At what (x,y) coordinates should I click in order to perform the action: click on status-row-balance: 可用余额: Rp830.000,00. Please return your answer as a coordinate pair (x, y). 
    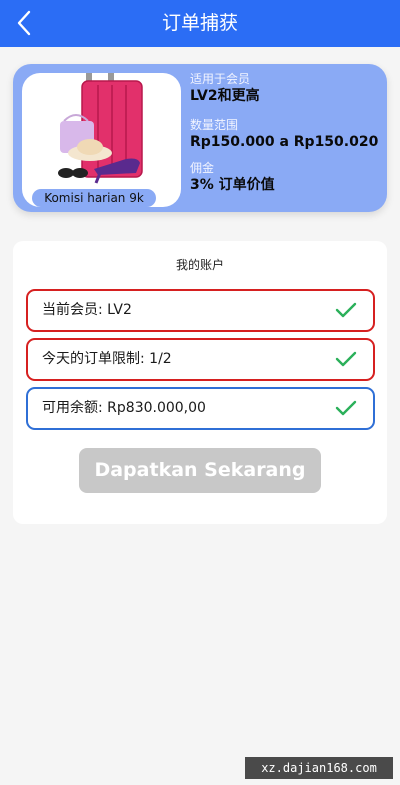
    Looking at the image, I should click on (200, 408).